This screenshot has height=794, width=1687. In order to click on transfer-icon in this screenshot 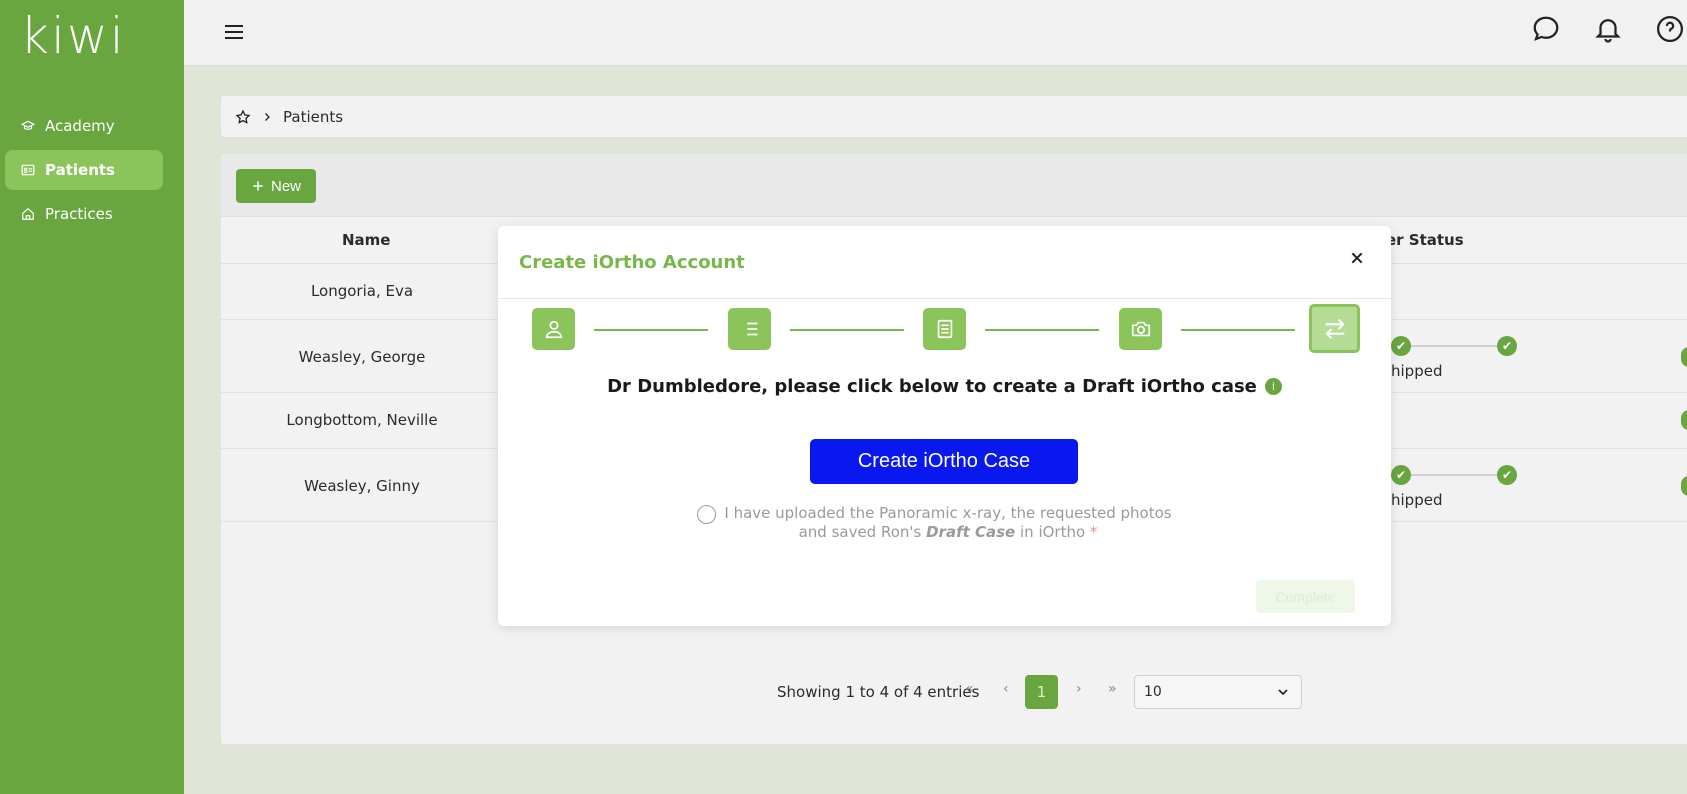, I will do `click(1334, 328)`.